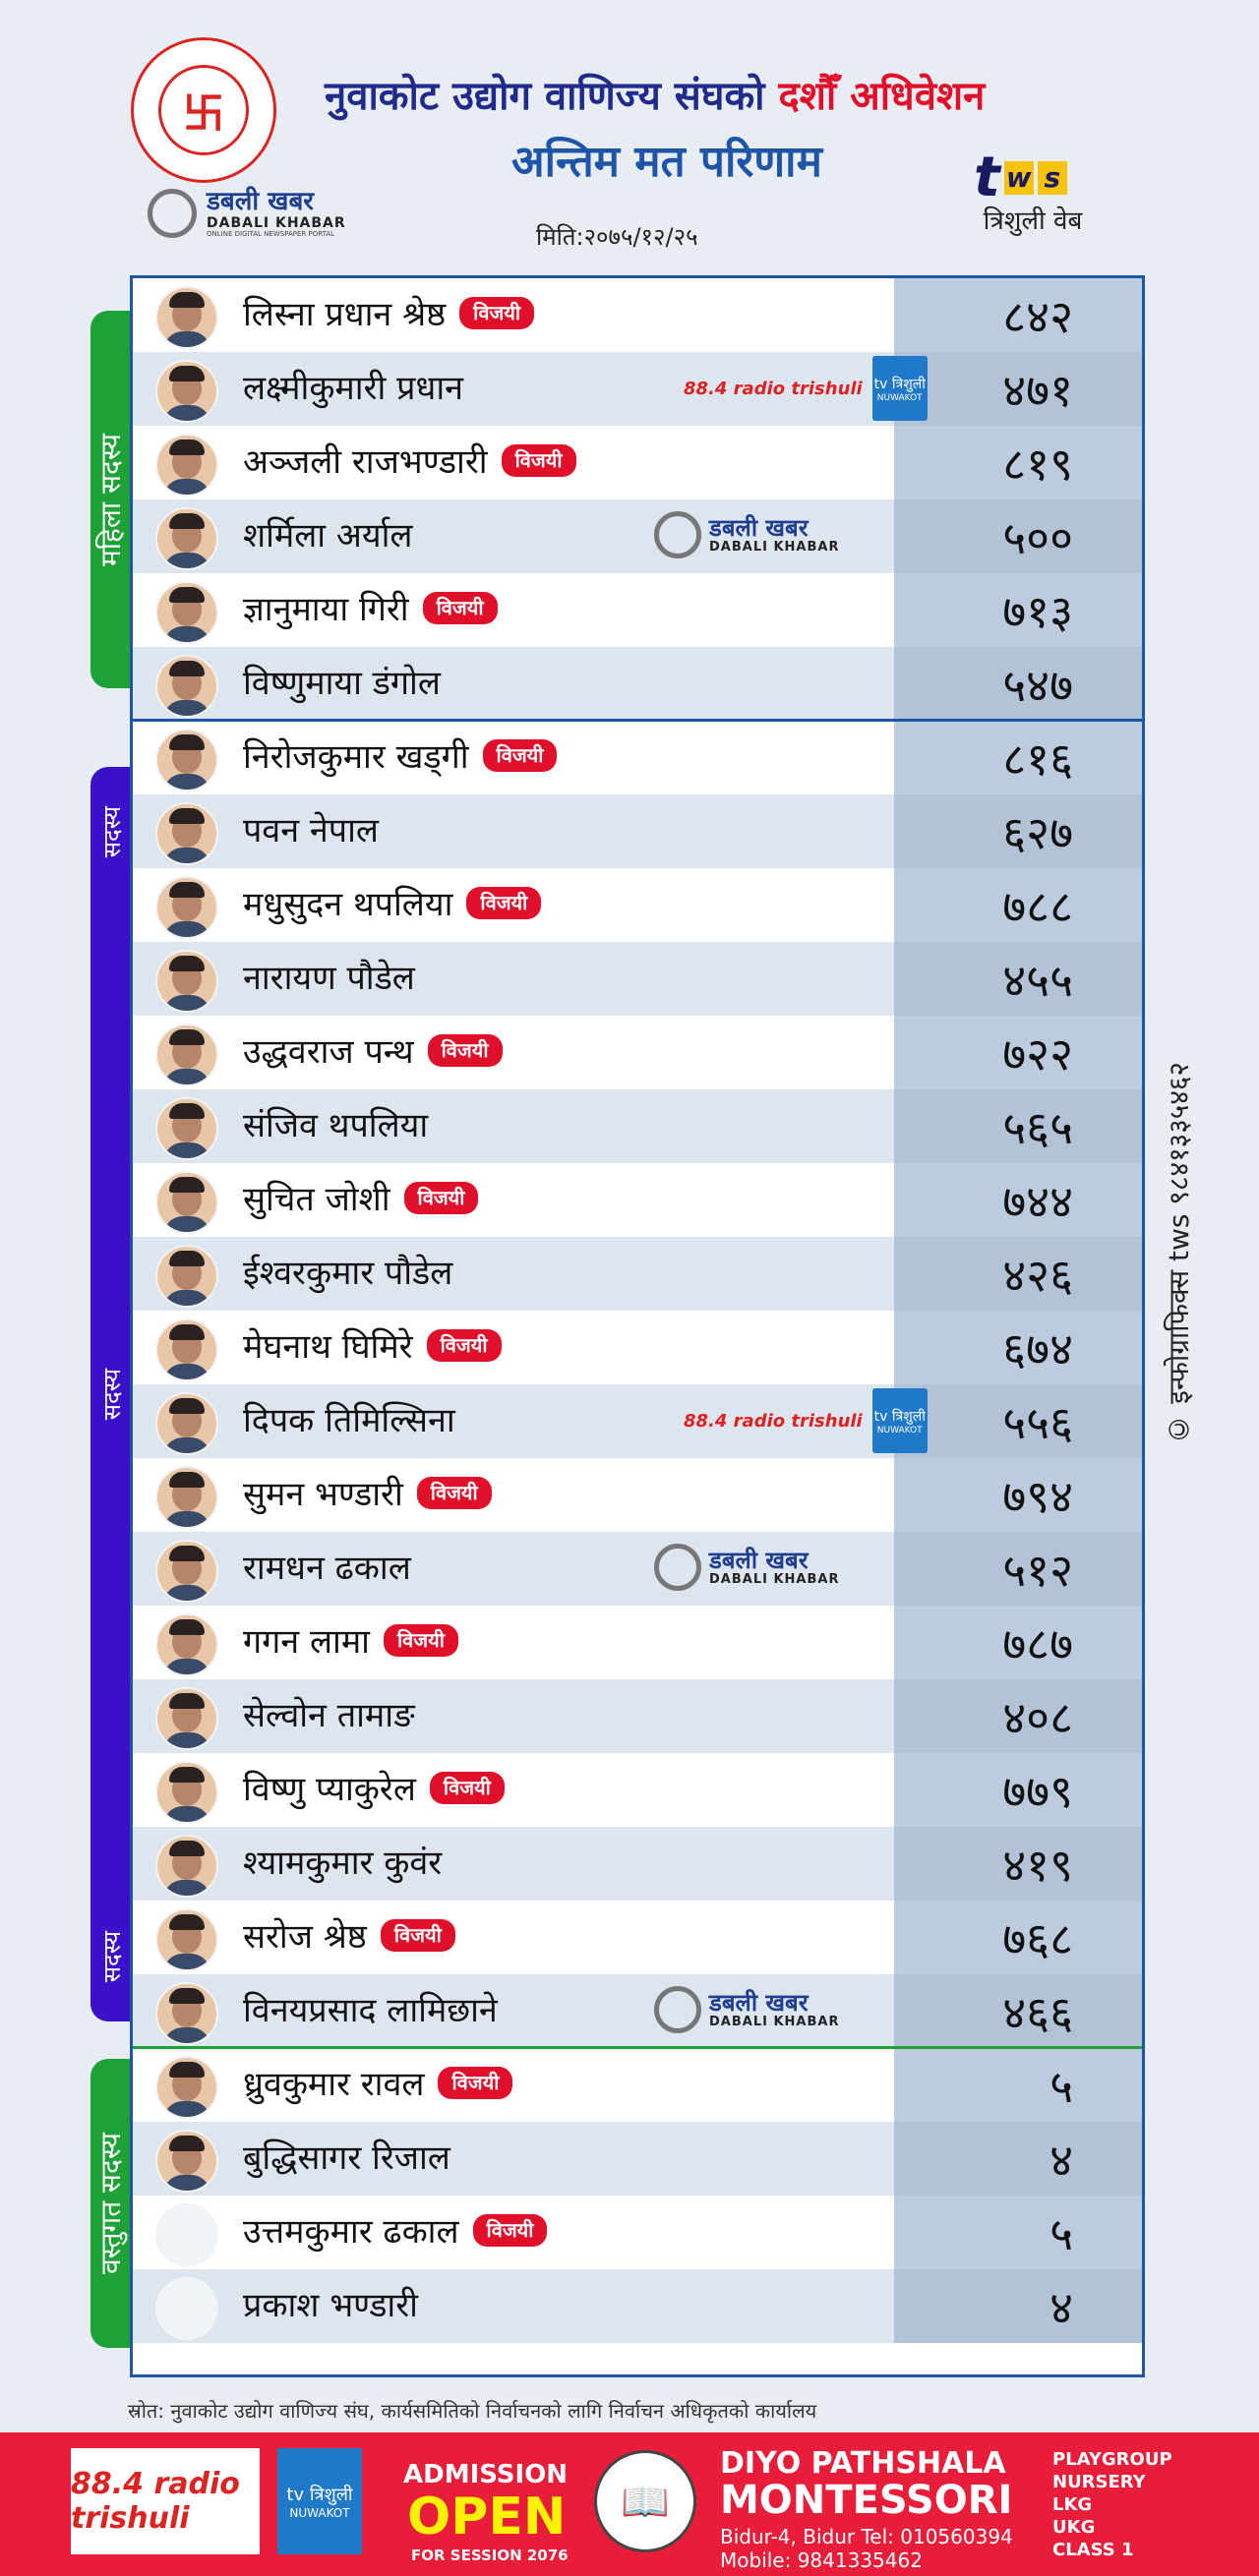  I want to click on table-row: विष्णु प्याकुरेल विजयी ७७९, so click(637, 1790).